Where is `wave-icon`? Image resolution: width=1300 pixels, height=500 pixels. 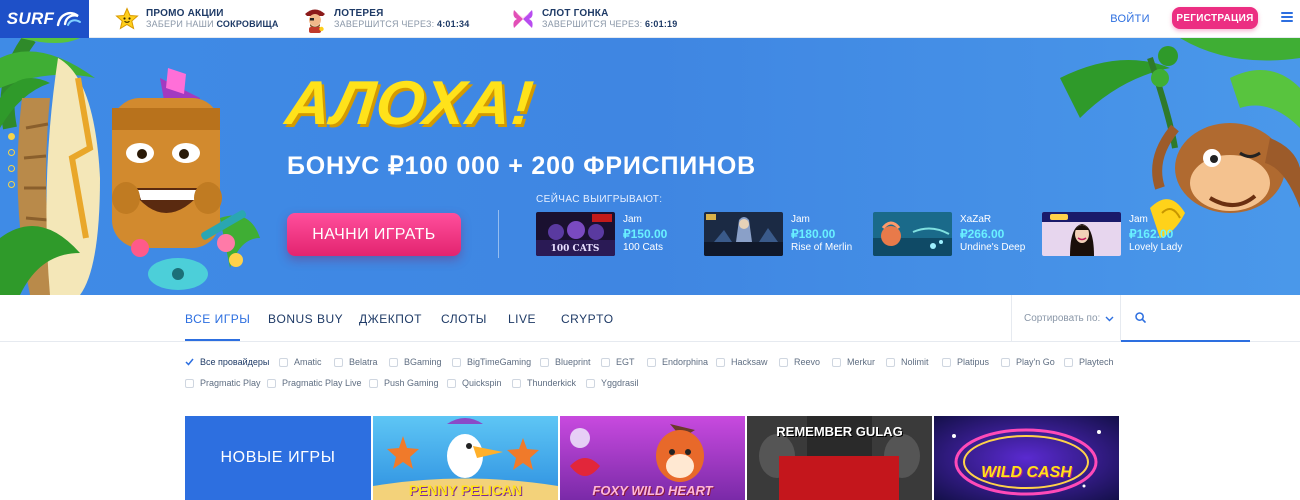 wave-icon is located at coordinates (69, 19).